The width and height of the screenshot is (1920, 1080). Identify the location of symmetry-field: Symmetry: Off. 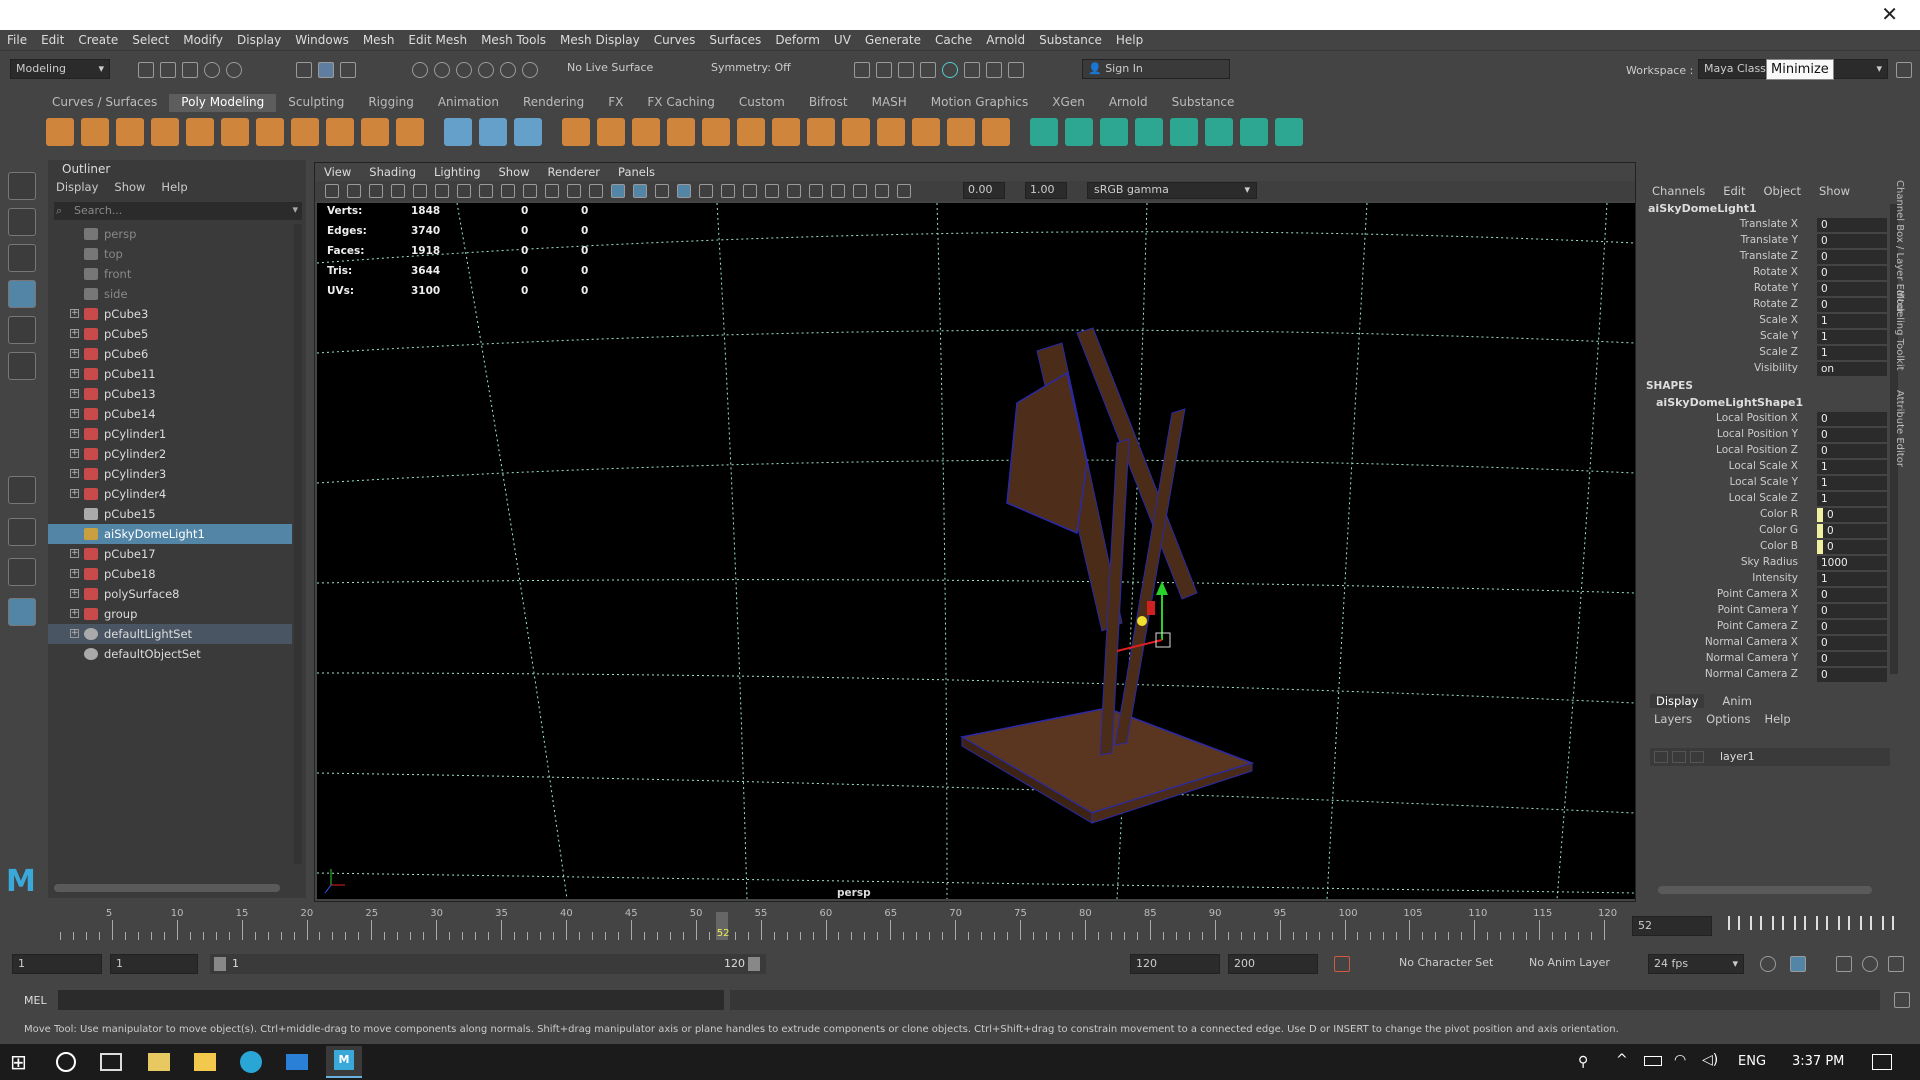
(756, 69).